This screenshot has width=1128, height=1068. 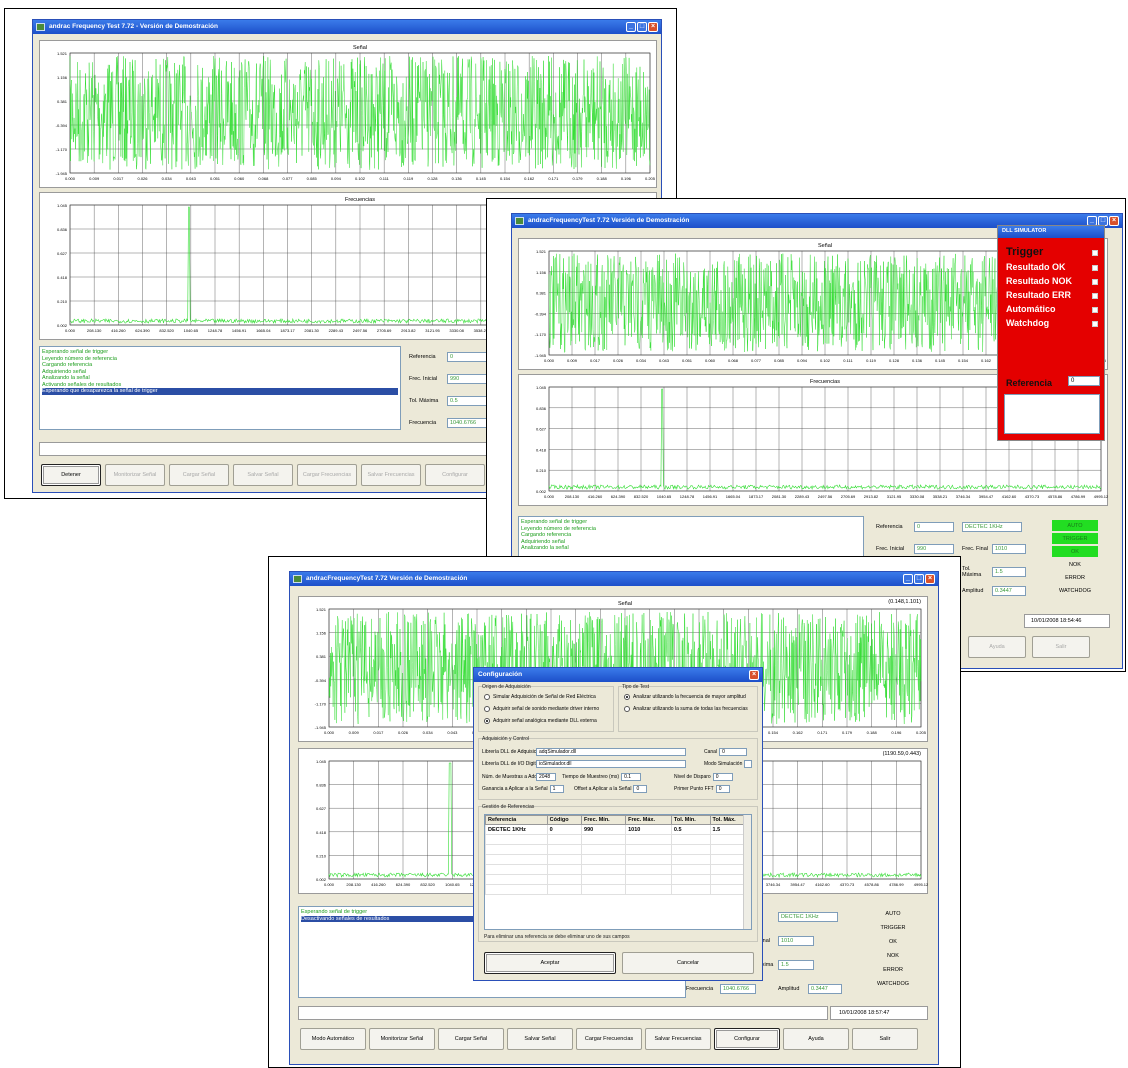 What do you see at coordinates (71, 475) in the screenshot?
I see `detener-button: Detener` at bounding box center [71, 475].